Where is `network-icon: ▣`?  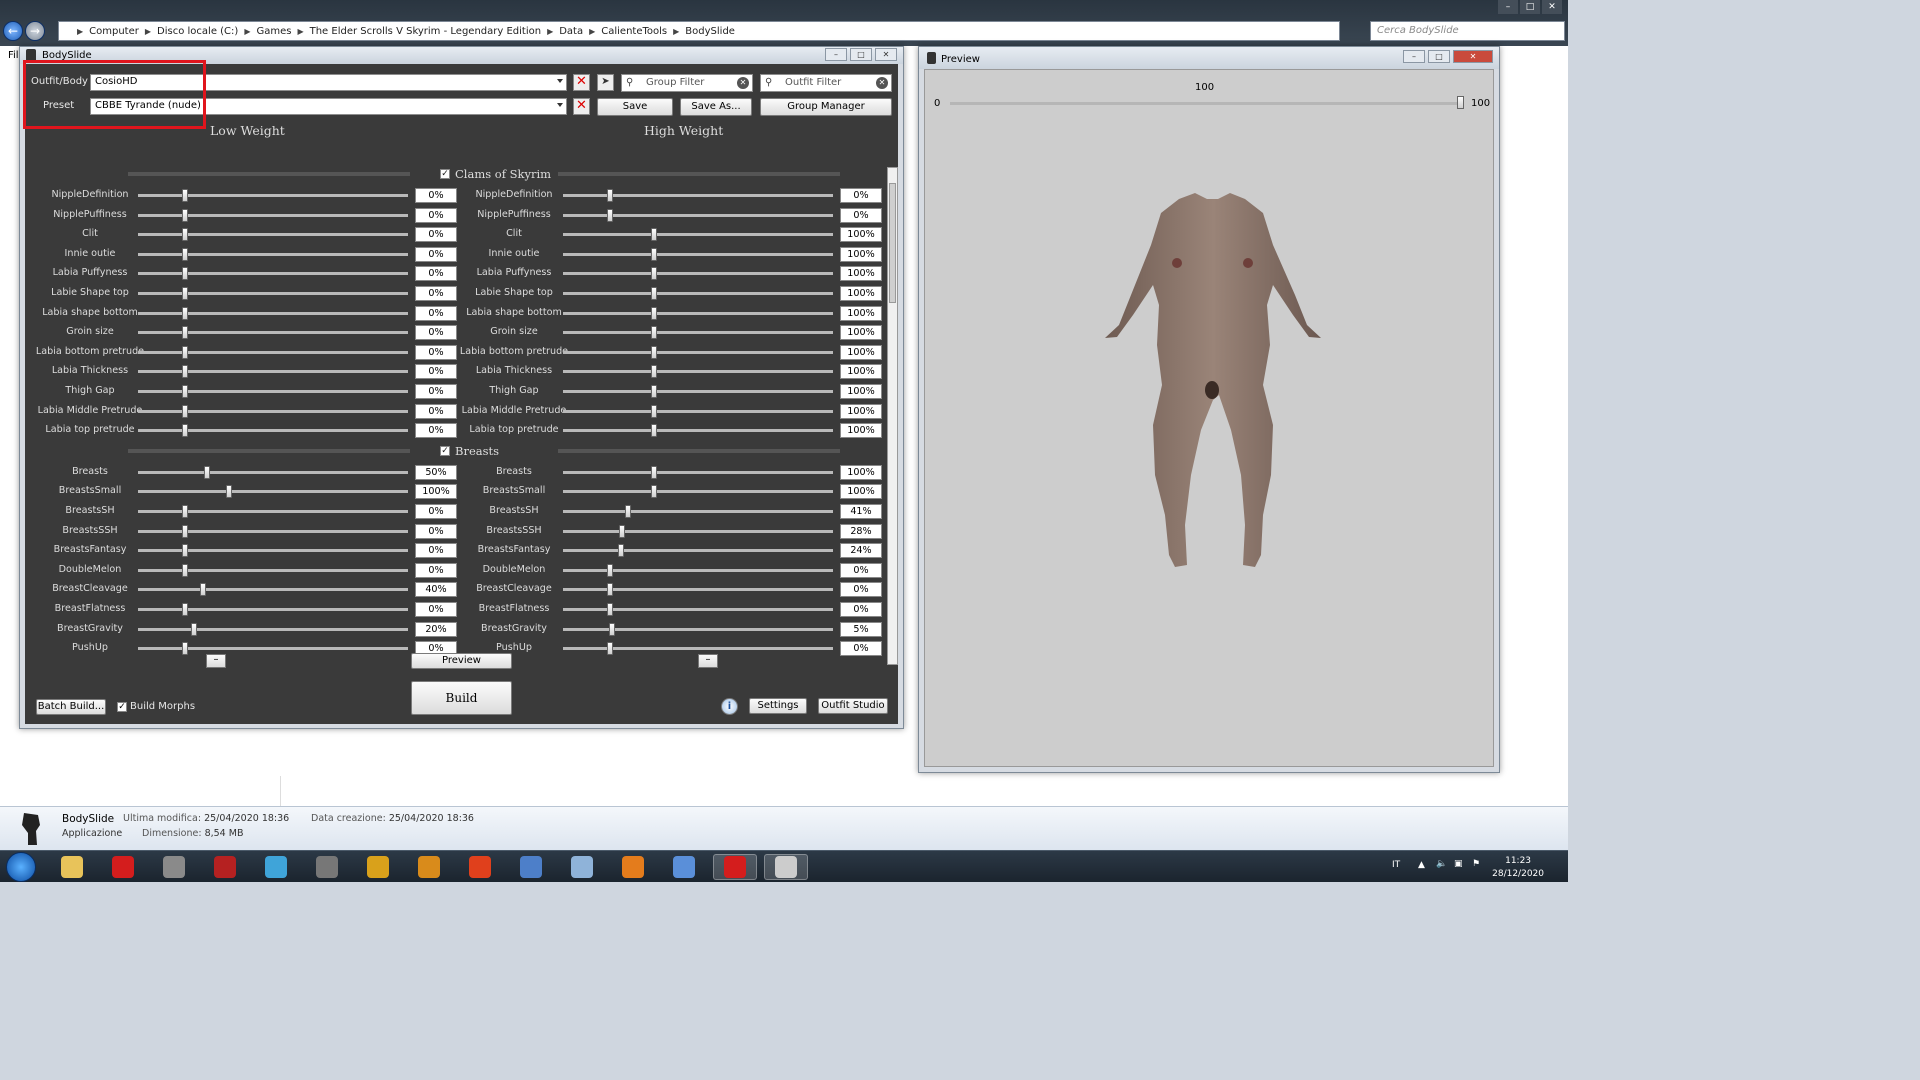
network-icon: ▣ is located at coordinates (1458, 864).